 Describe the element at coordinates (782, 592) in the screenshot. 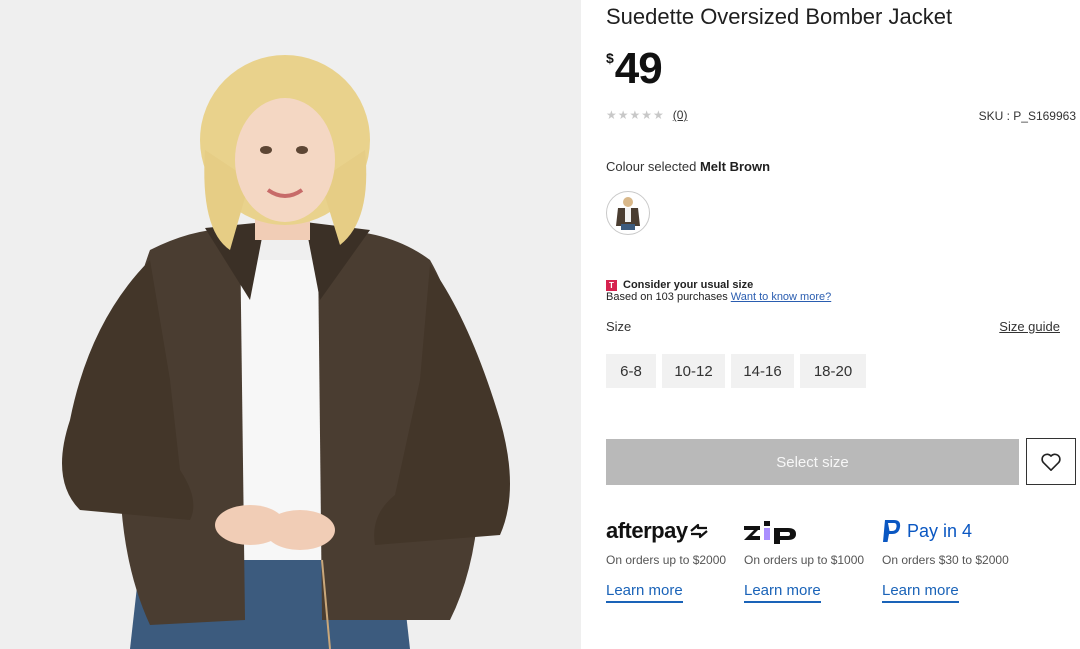

I see `zip-learn-more-link: Learn more` at that location.